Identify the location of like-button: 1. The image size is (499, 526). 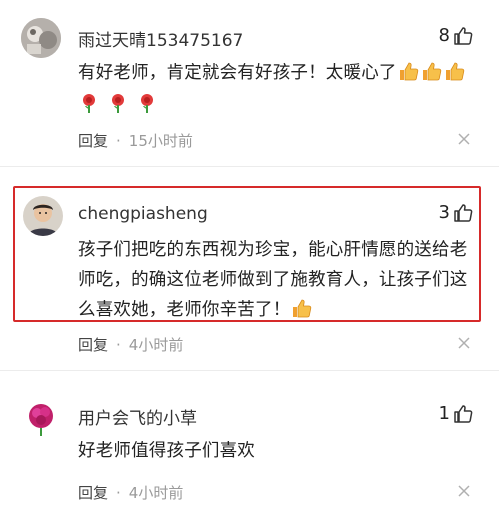
(456, 413).